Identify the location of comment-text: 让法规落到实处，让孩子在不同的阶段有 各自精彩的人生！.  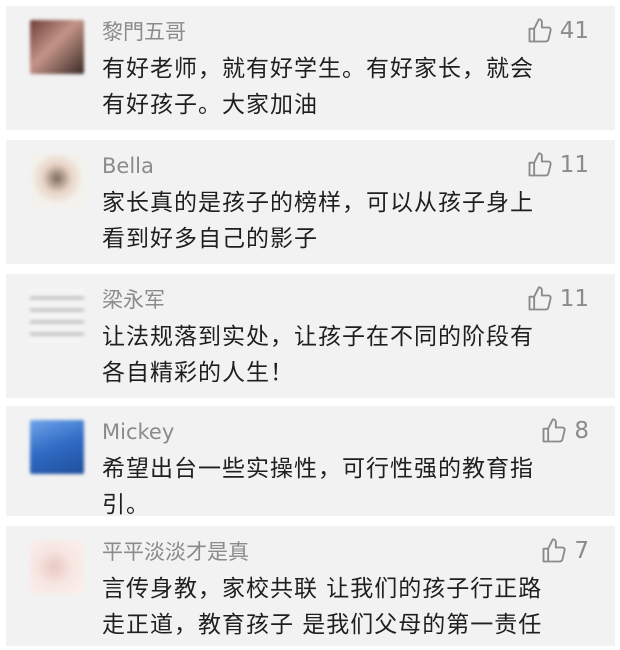
(347, 355).